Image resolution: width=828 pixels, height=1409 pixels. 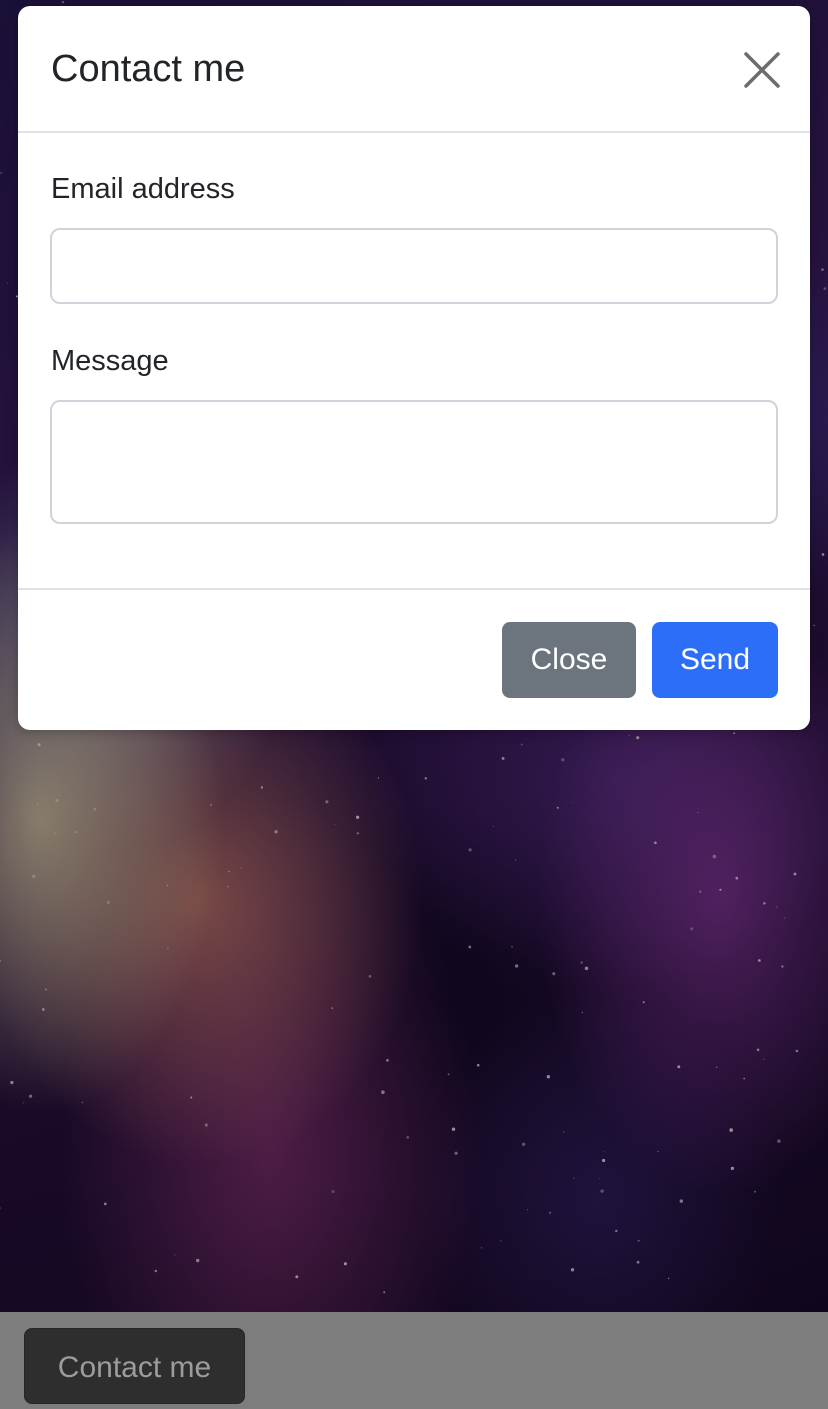 I want to click on send-button: Send, so click(x=715, y=660).